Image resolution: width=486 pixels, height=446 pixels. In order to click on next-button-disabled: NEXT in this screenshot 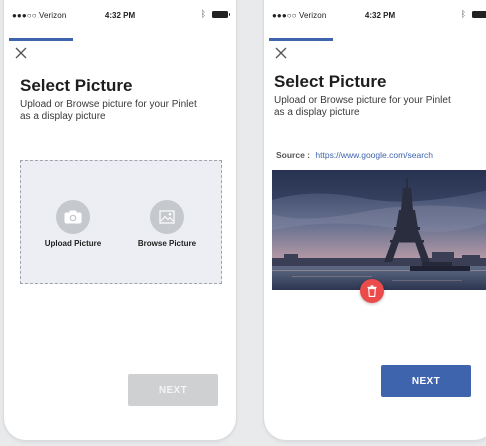, I will do `click(173, 390)`.